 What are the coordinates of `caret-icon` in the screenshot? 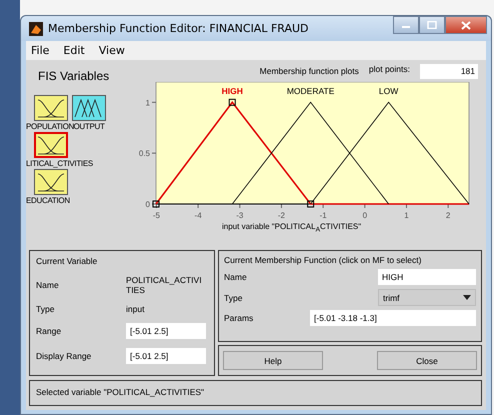 It's located at (467, 297).